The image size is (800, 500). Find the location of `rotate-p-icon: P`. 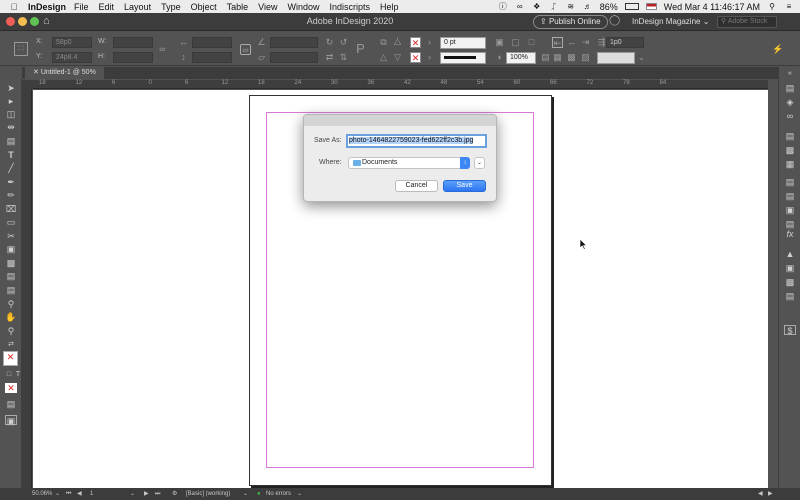

rotate-p-icon: P is located at coordinates (360, 48).